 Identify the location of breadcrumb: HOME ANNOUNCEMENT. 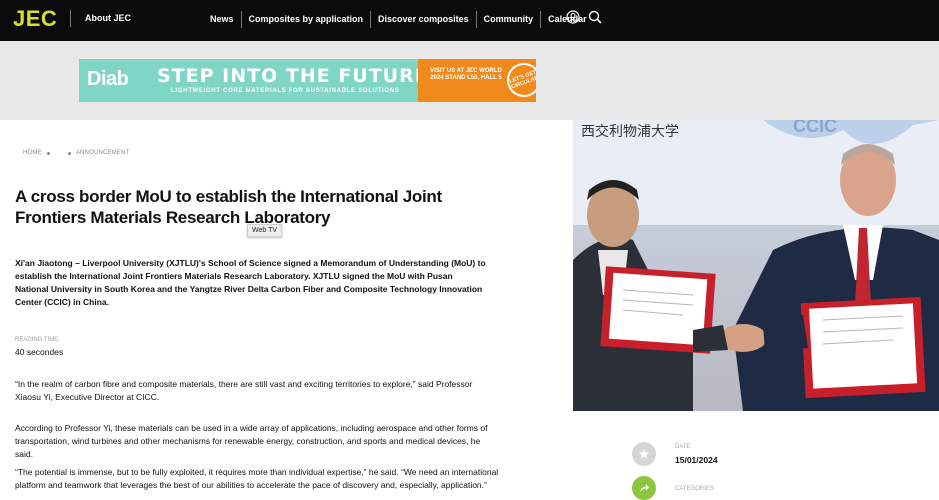
(76, 153).